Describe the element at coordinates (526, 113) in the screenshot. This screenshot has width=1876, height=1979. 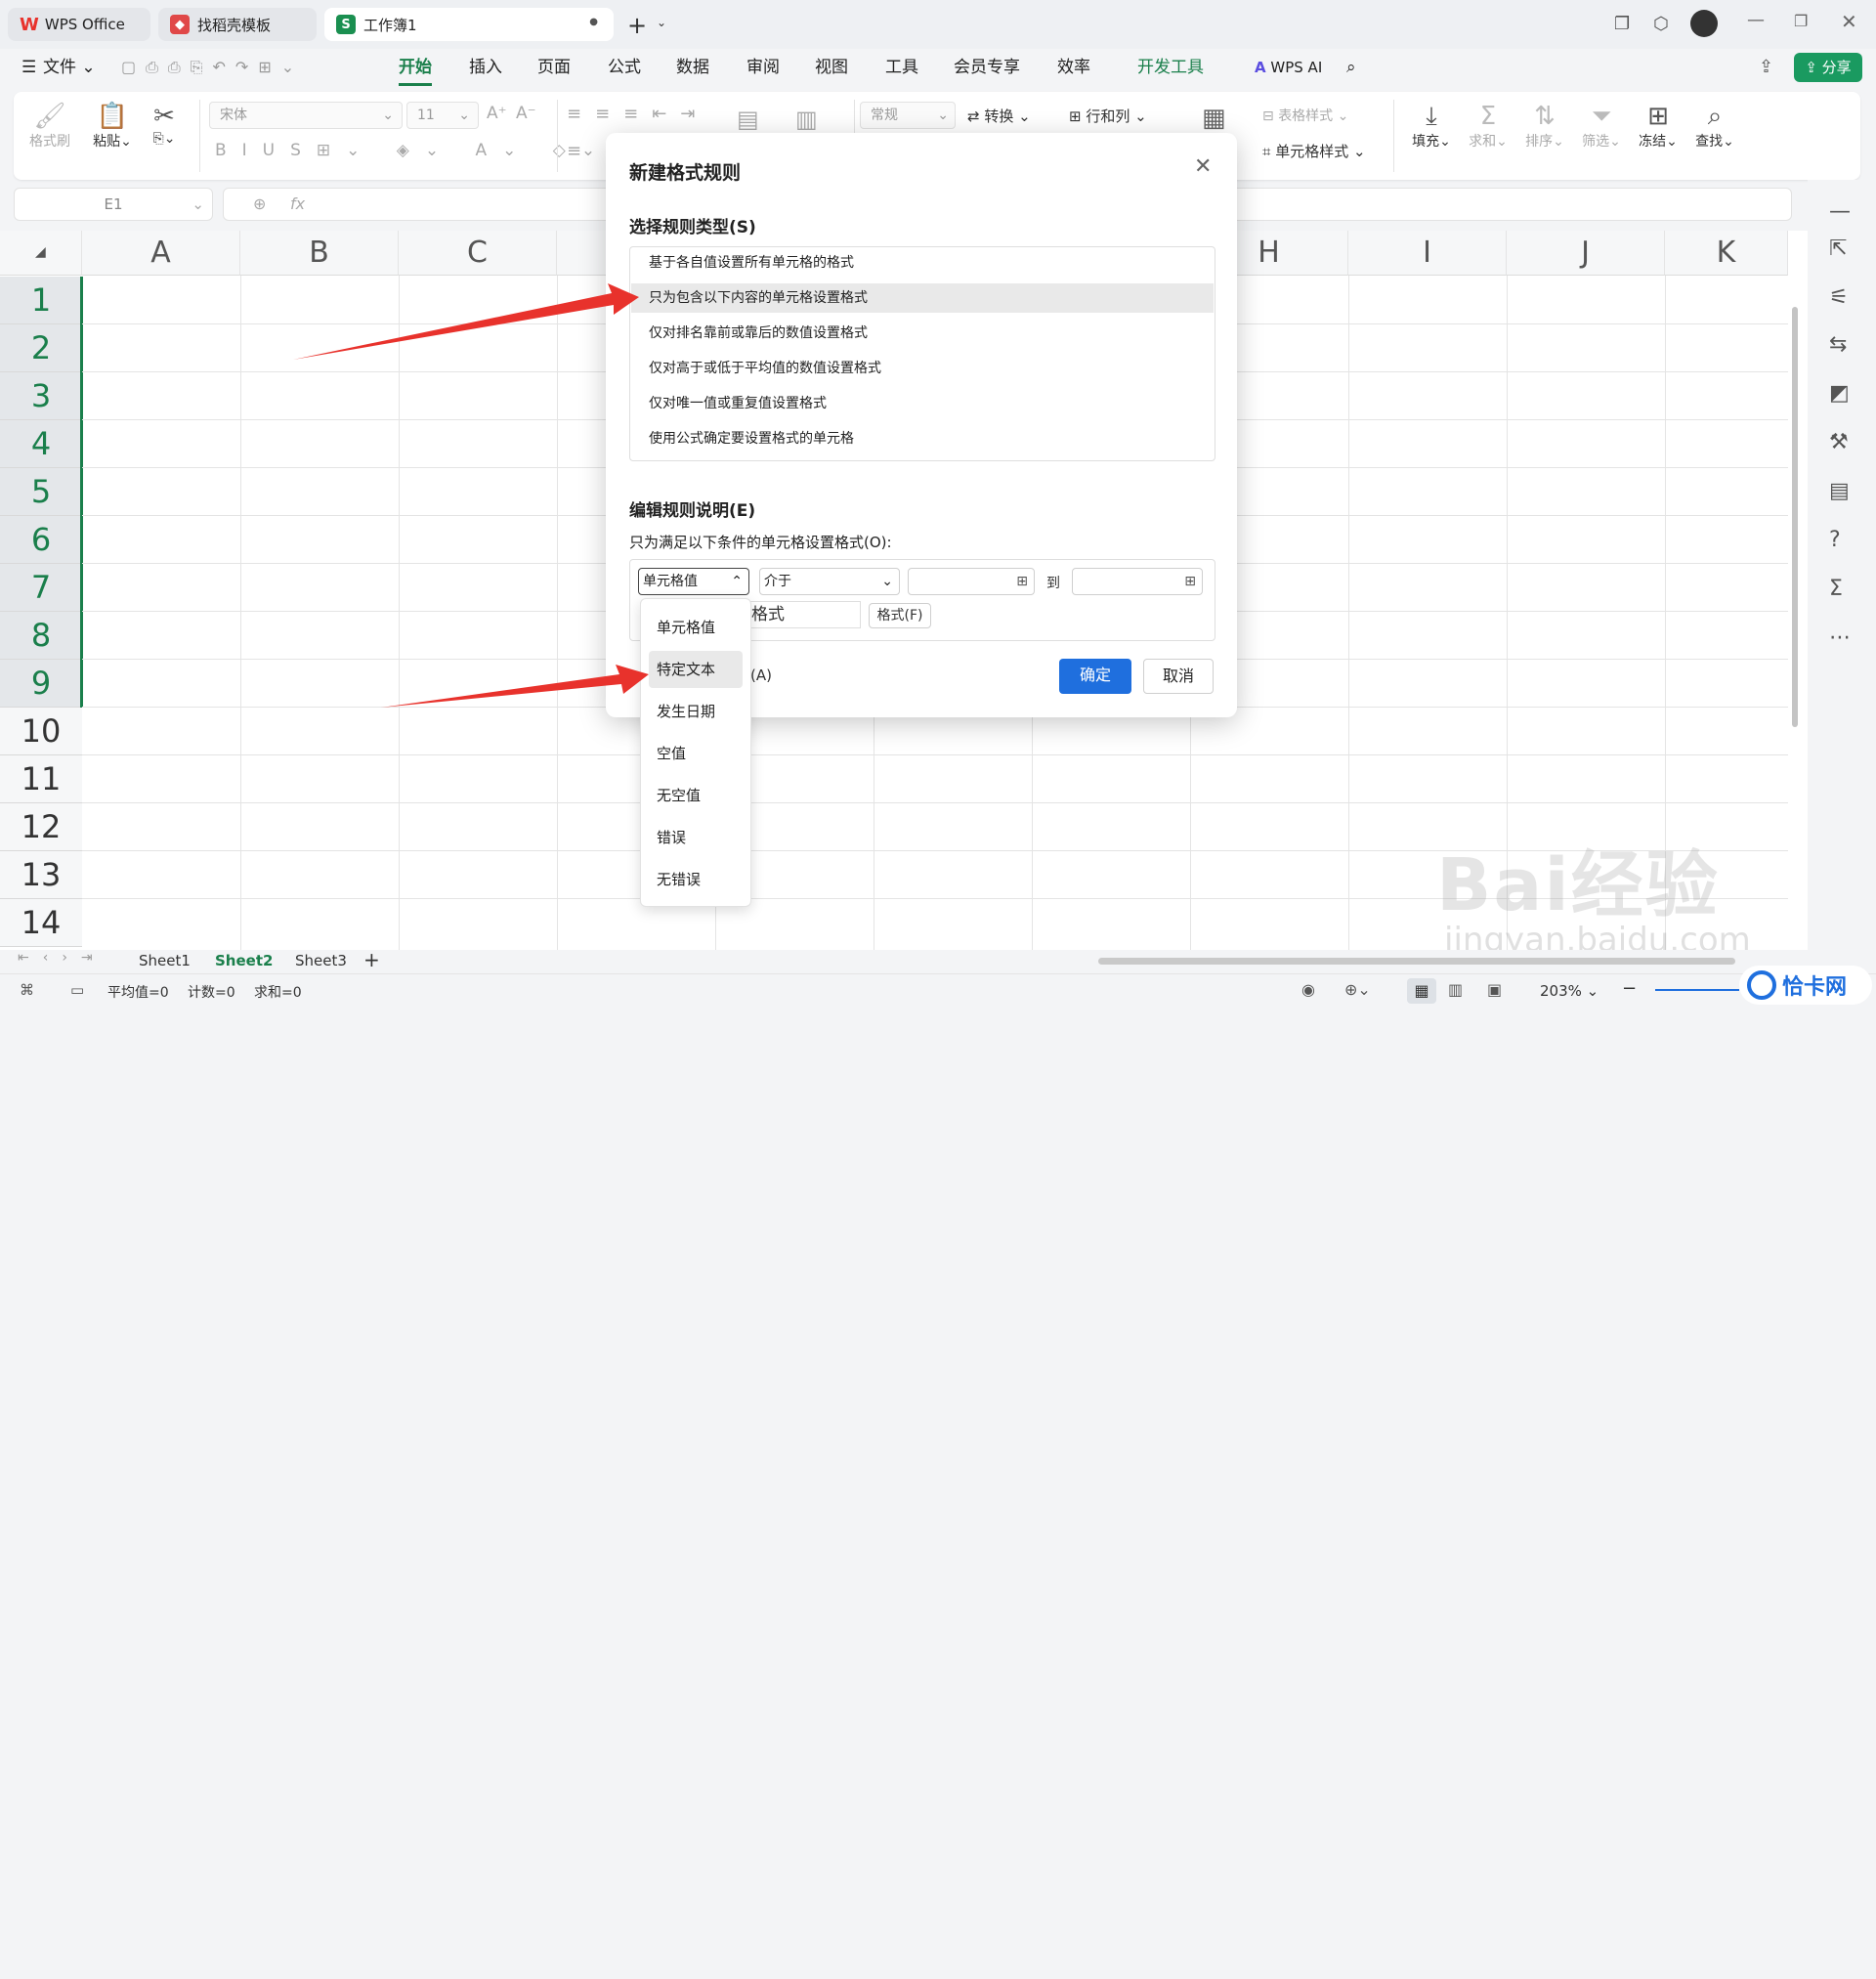
I see `font-shrink-icon: A⁻` at that location.